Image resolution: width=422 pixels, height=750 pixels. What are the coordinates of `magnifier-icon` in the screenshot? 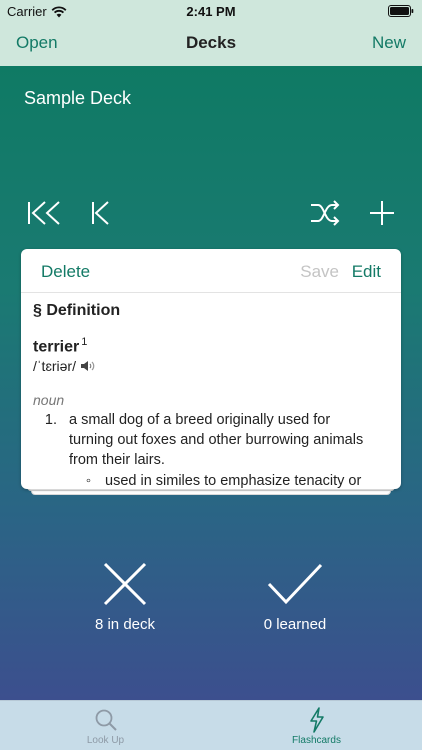 It's located at (106, 720).